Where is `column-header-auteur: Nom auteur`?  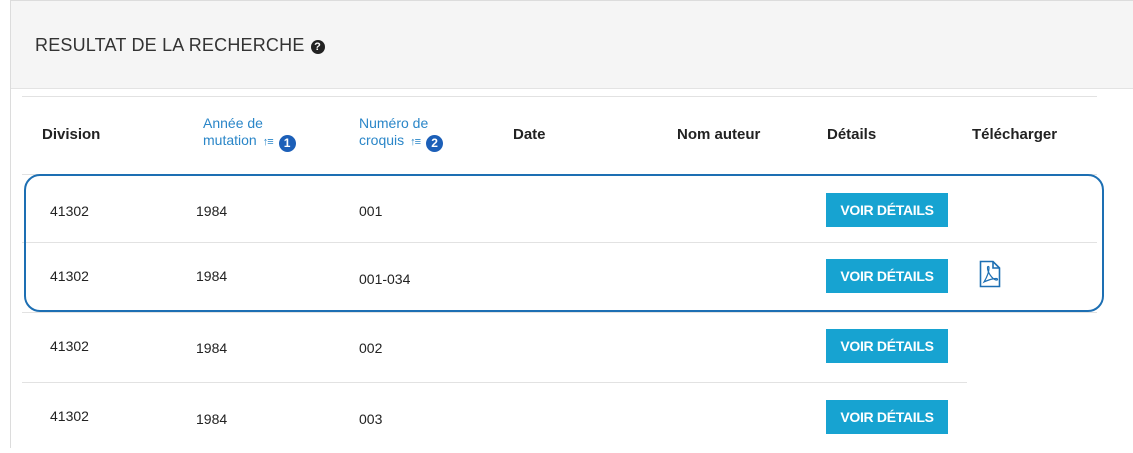 column-header-auteur: Nom auteur is located at coordinates (719, 134).